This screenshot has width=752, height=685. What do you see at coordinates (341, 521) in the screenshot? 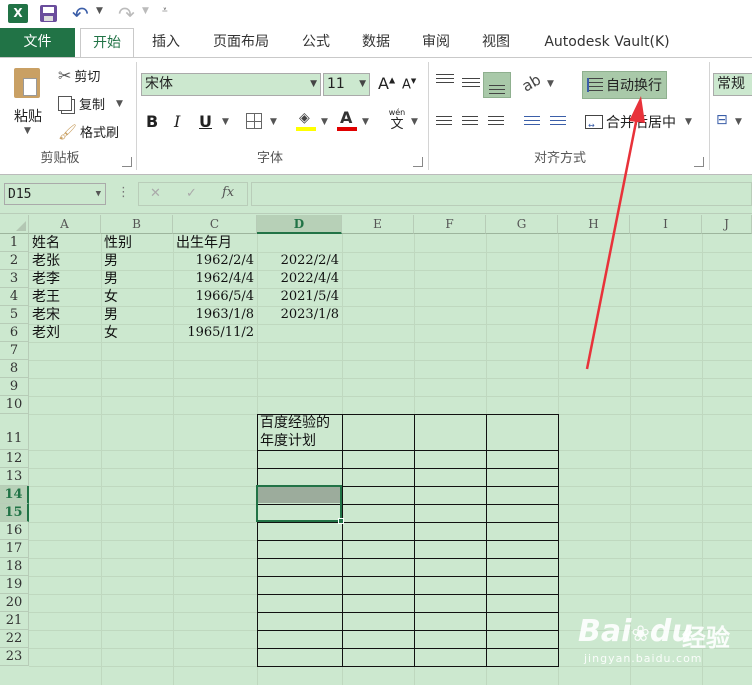
I see `fill-handle` at bounding box center [341, 521].